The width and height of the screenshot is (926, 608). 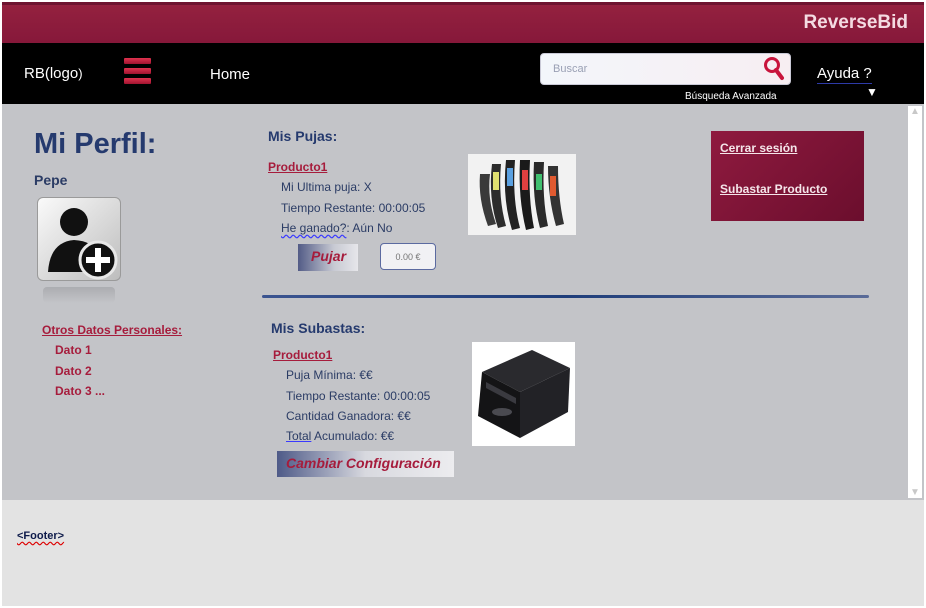 I want to click on bid-product-link: Producto1, so click(x=297, y=167).